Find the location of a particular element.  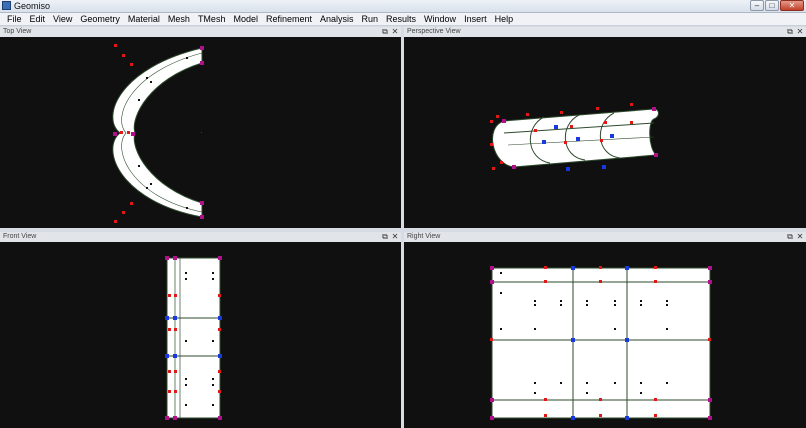

menu-mesh: Mesh is located at coordinates (179, 19).